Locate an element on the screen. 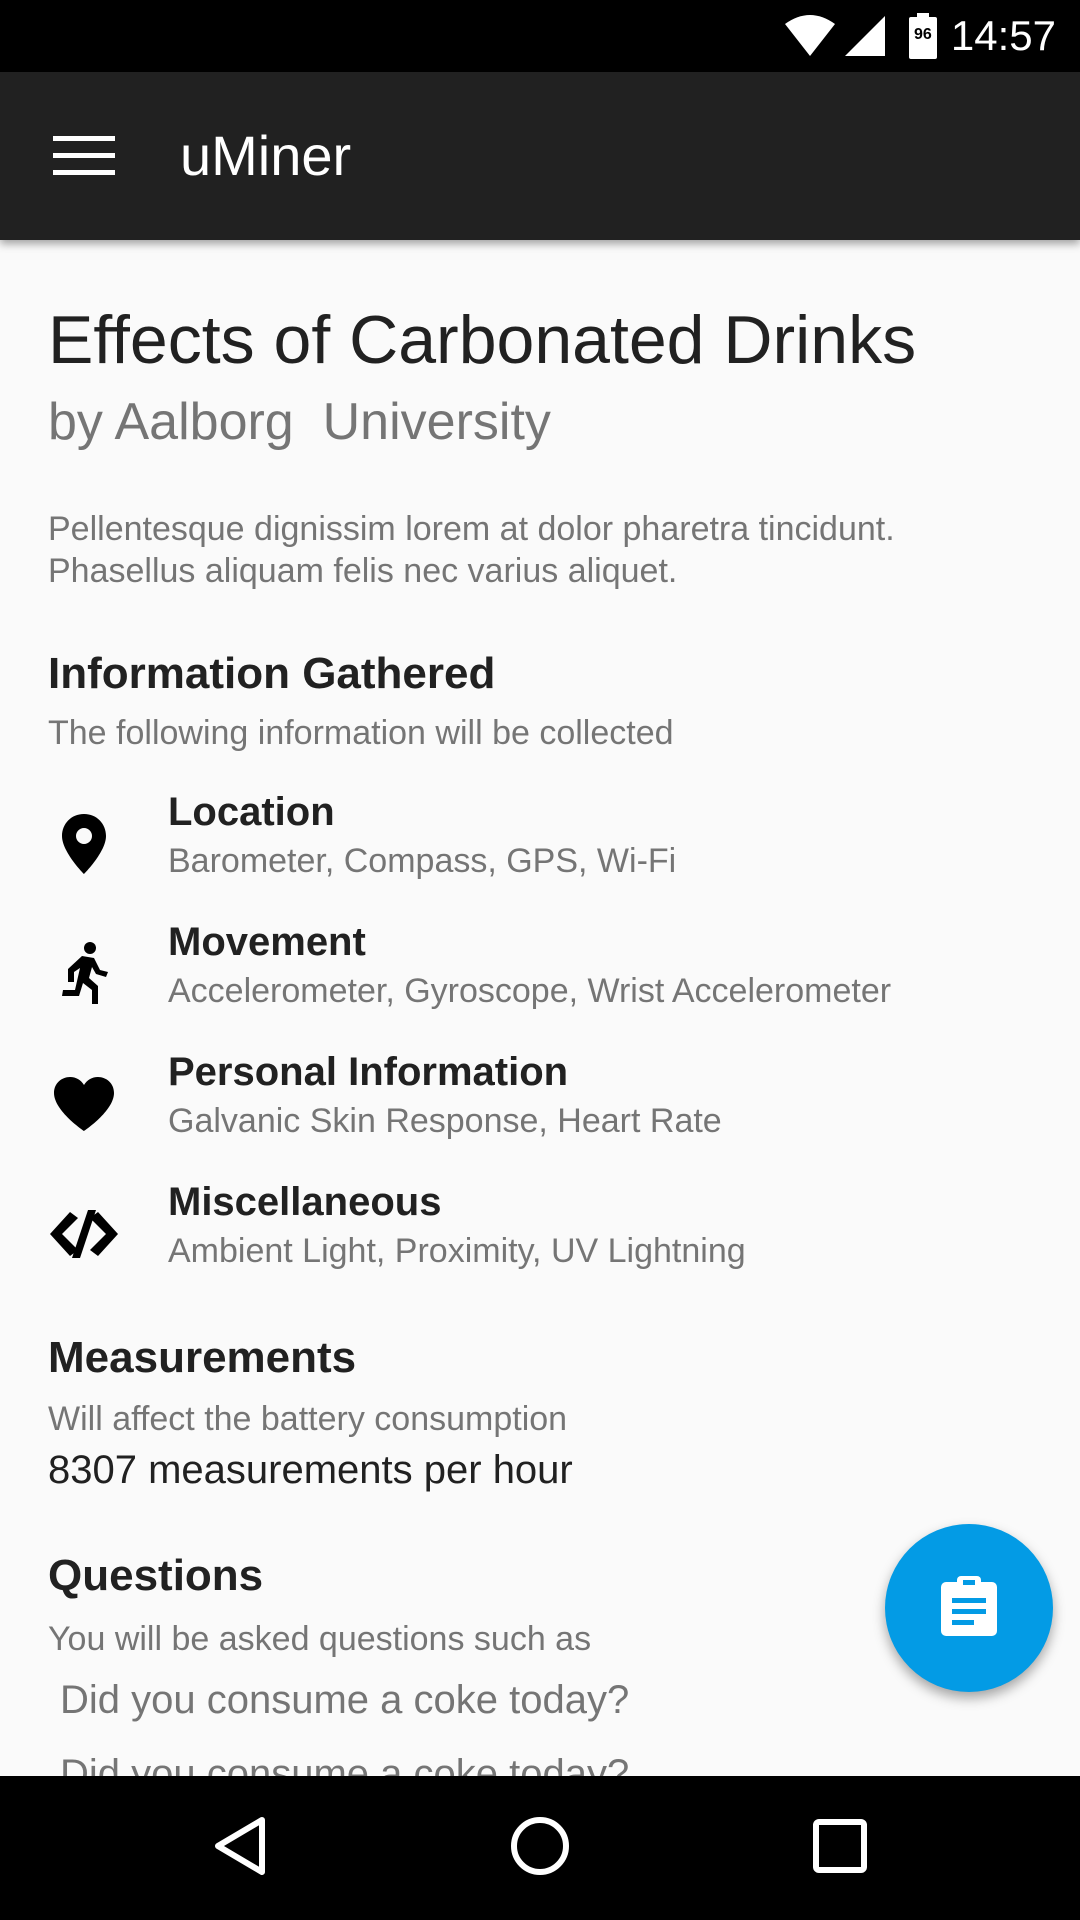  battery-icon: 96 is located at coordinates (922, 36).